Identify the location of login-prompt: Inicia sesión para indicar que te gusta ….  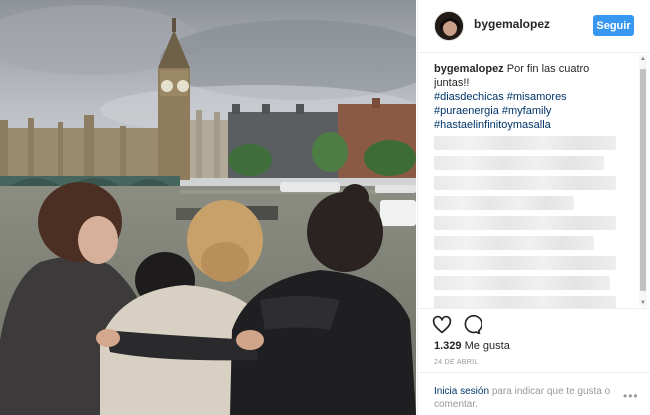
(534, 393).